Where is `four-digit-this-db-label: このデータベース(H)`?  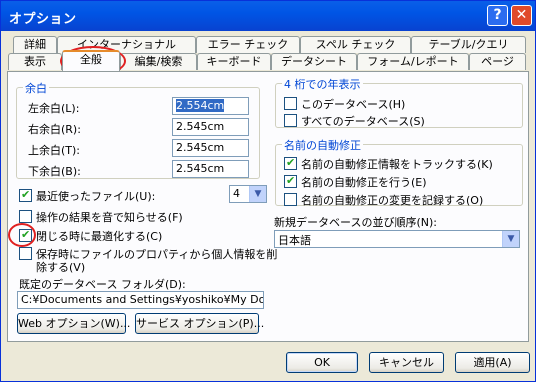 four-digit-this-db-label: このデータベース(H) is located at coordinates (353, 104).